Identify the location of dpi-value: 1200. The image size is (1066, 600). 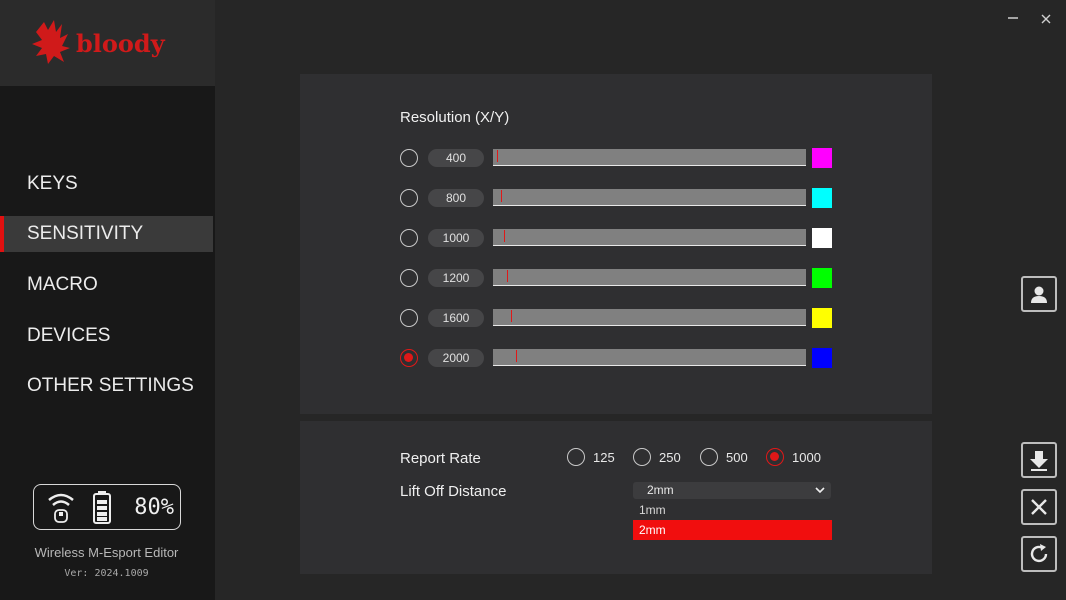
(456, 278).